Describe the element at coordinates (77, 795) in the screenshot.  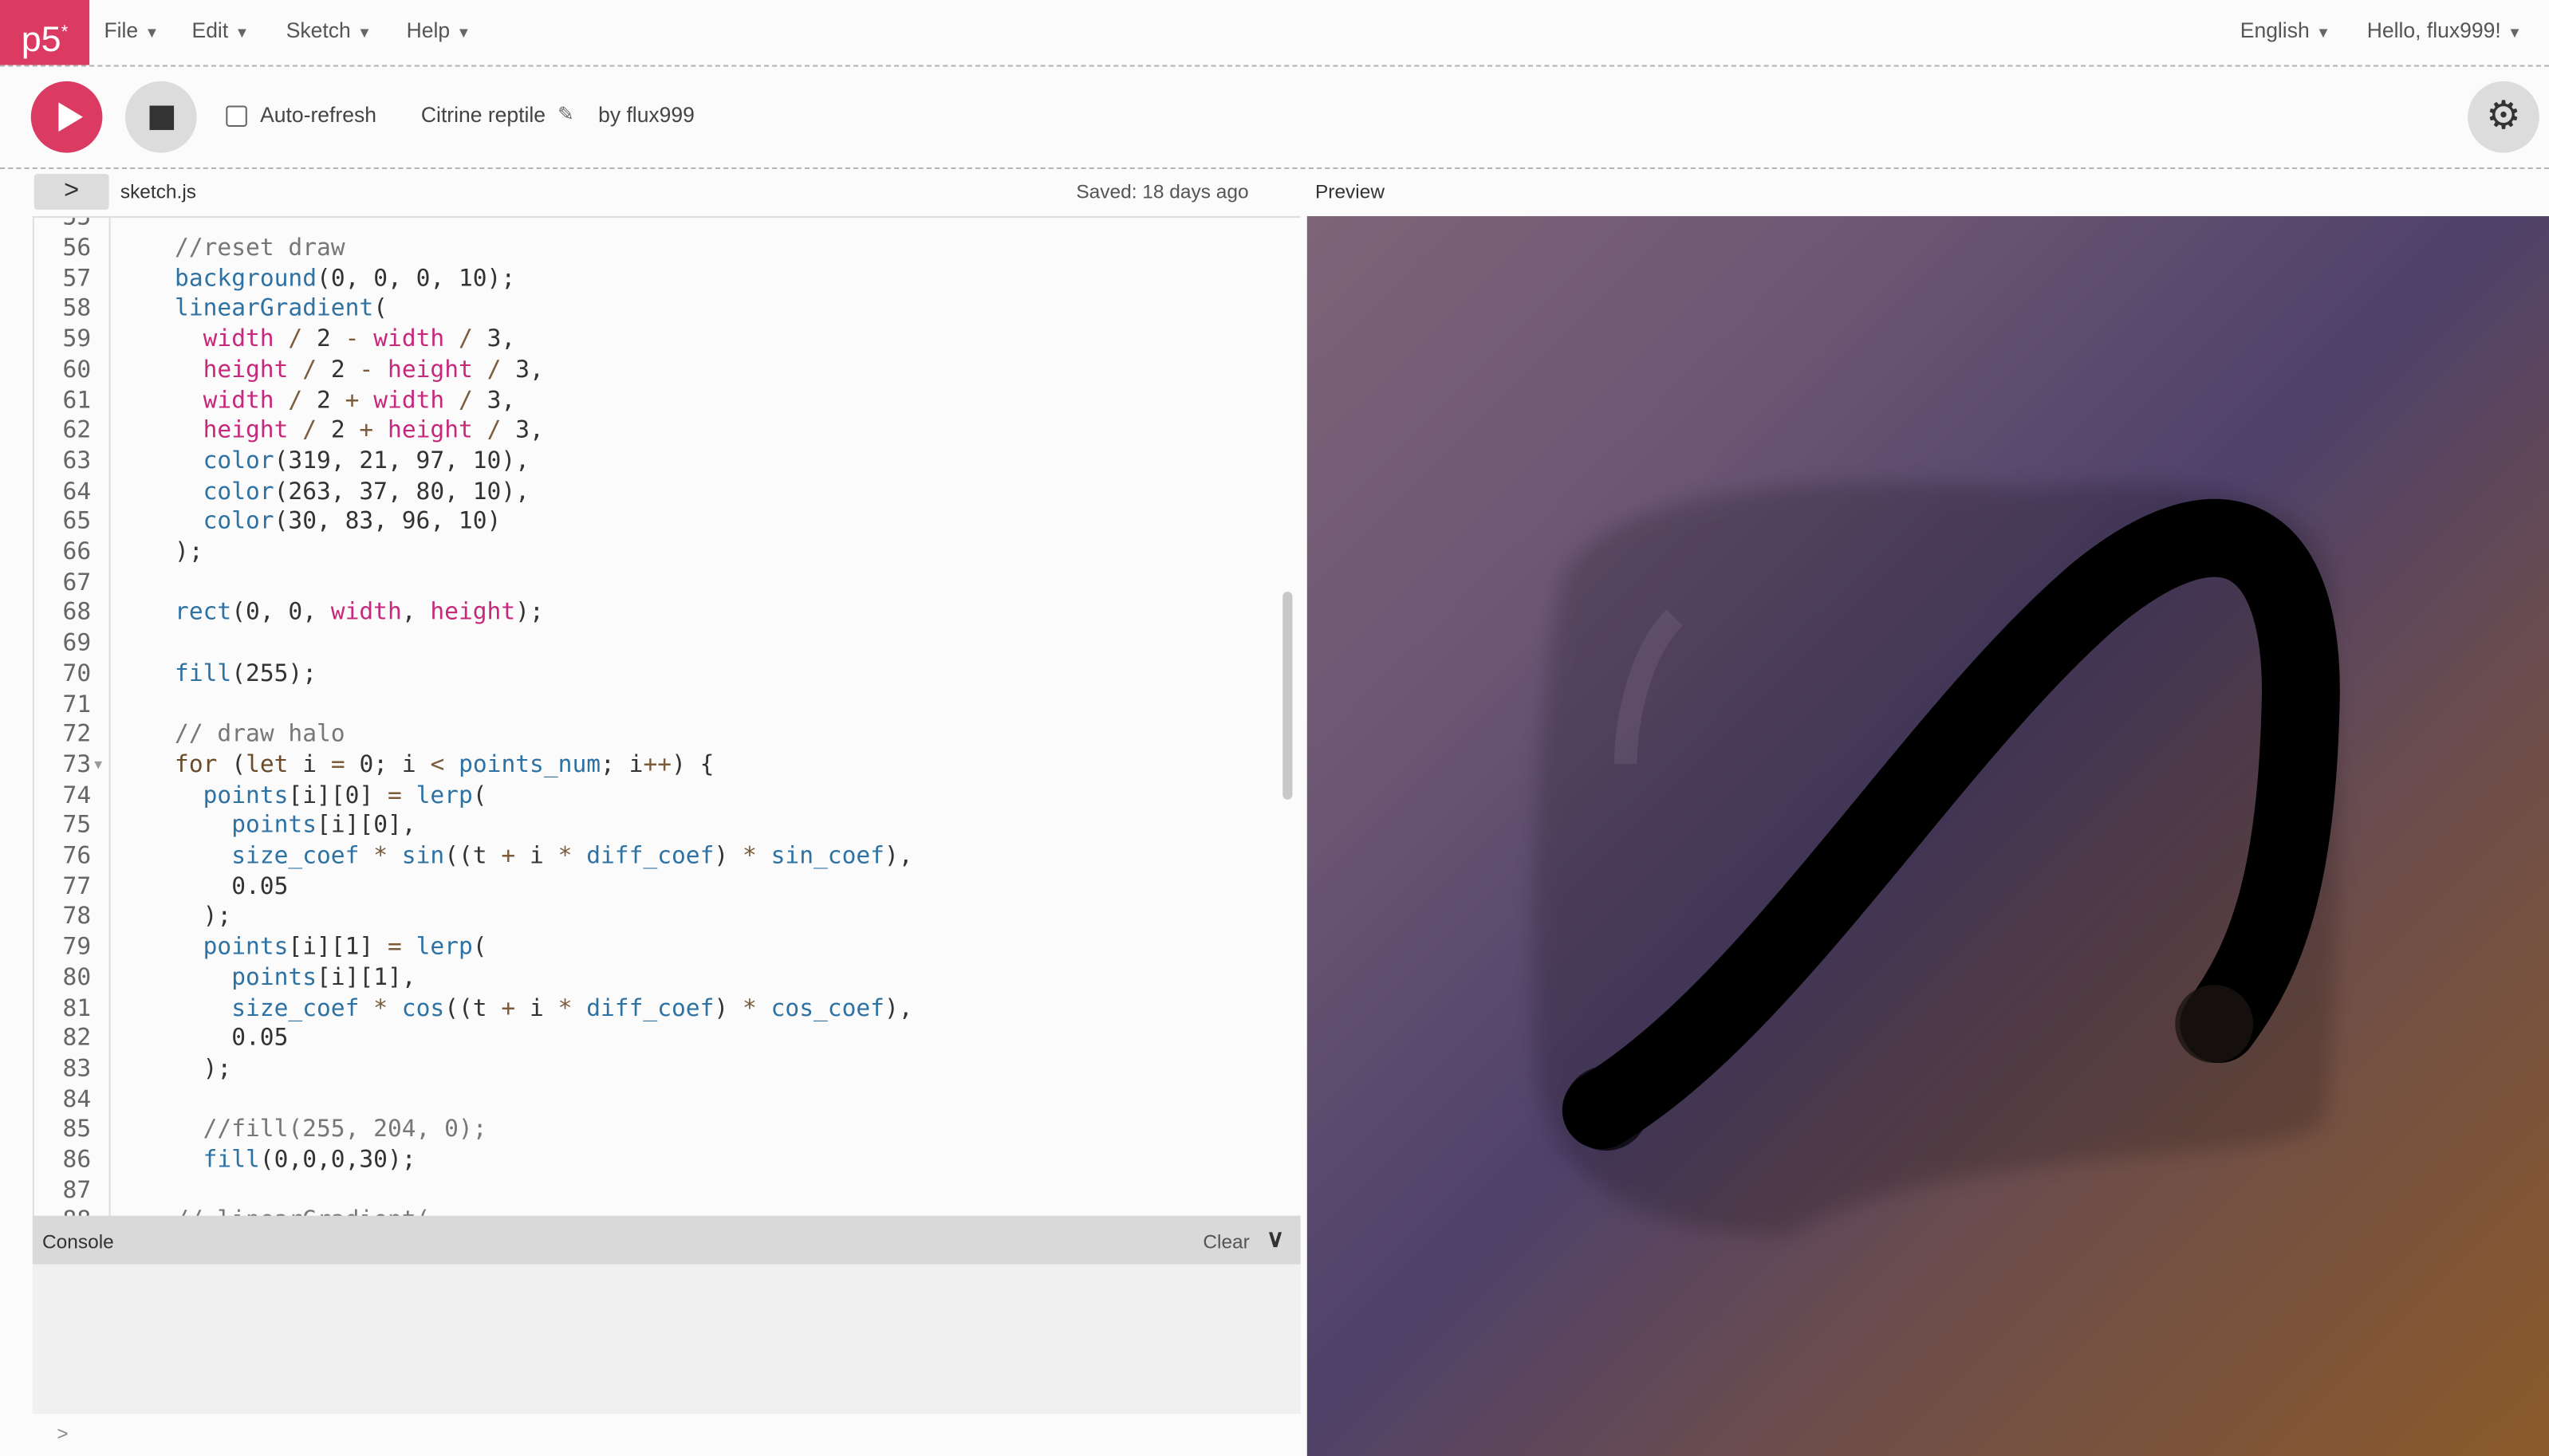
I see `line-number: 74` at that location.